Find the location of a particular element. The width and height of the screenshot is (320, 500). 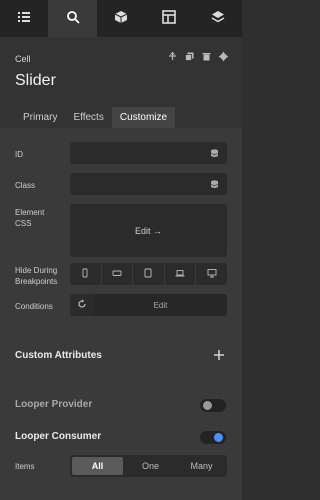

tab-inspector is located at coordinates (72, 18).